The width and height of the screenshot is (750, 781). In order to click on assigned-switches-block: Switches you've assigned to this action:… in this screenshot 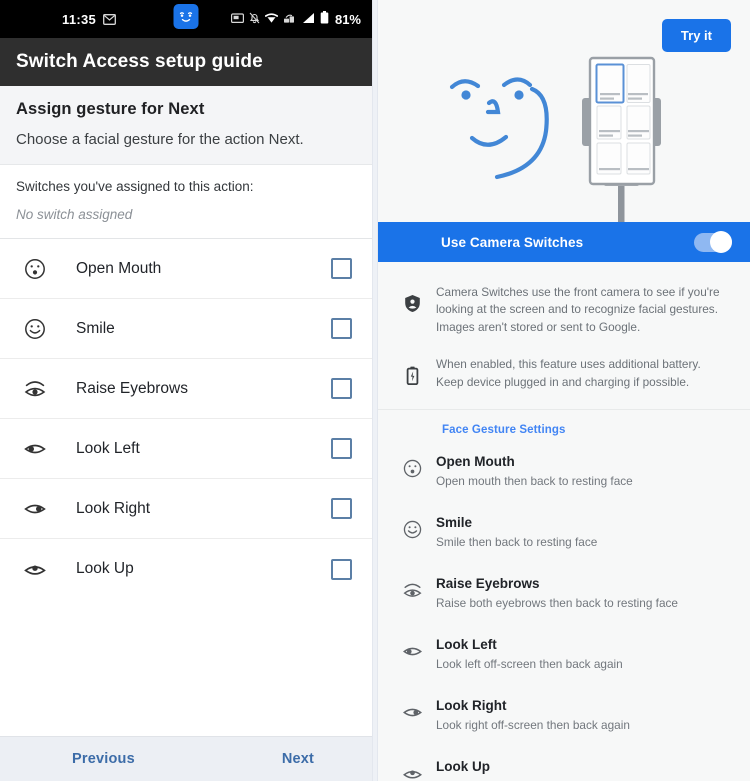, I will do `click(186, 202)`.